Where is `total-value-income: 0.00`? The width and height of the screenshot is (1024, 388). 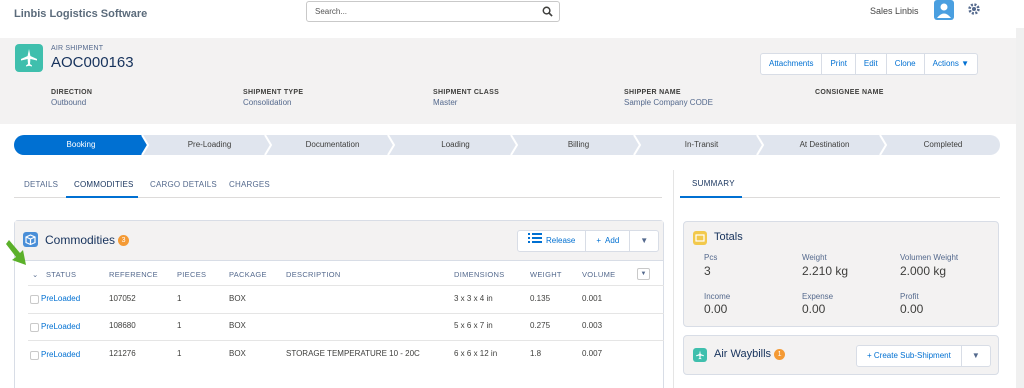 total-value-income: 0.00 is located at coordinates (716, 309).